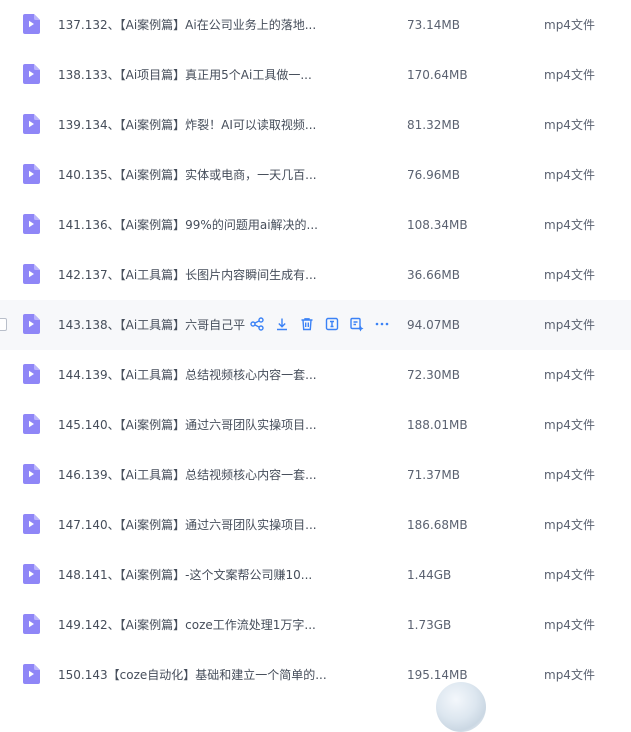  I want to click on floating-assistant-orb, so click(461, 707).